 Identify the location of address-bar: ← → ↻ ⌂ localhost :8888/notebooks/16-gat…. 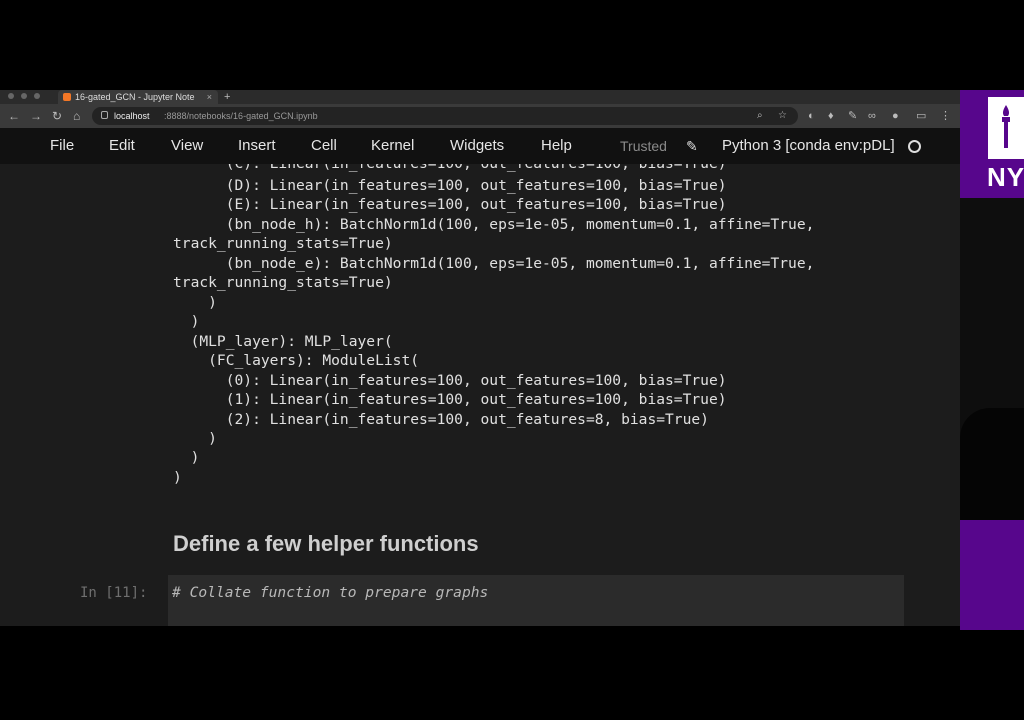
(480, 116).